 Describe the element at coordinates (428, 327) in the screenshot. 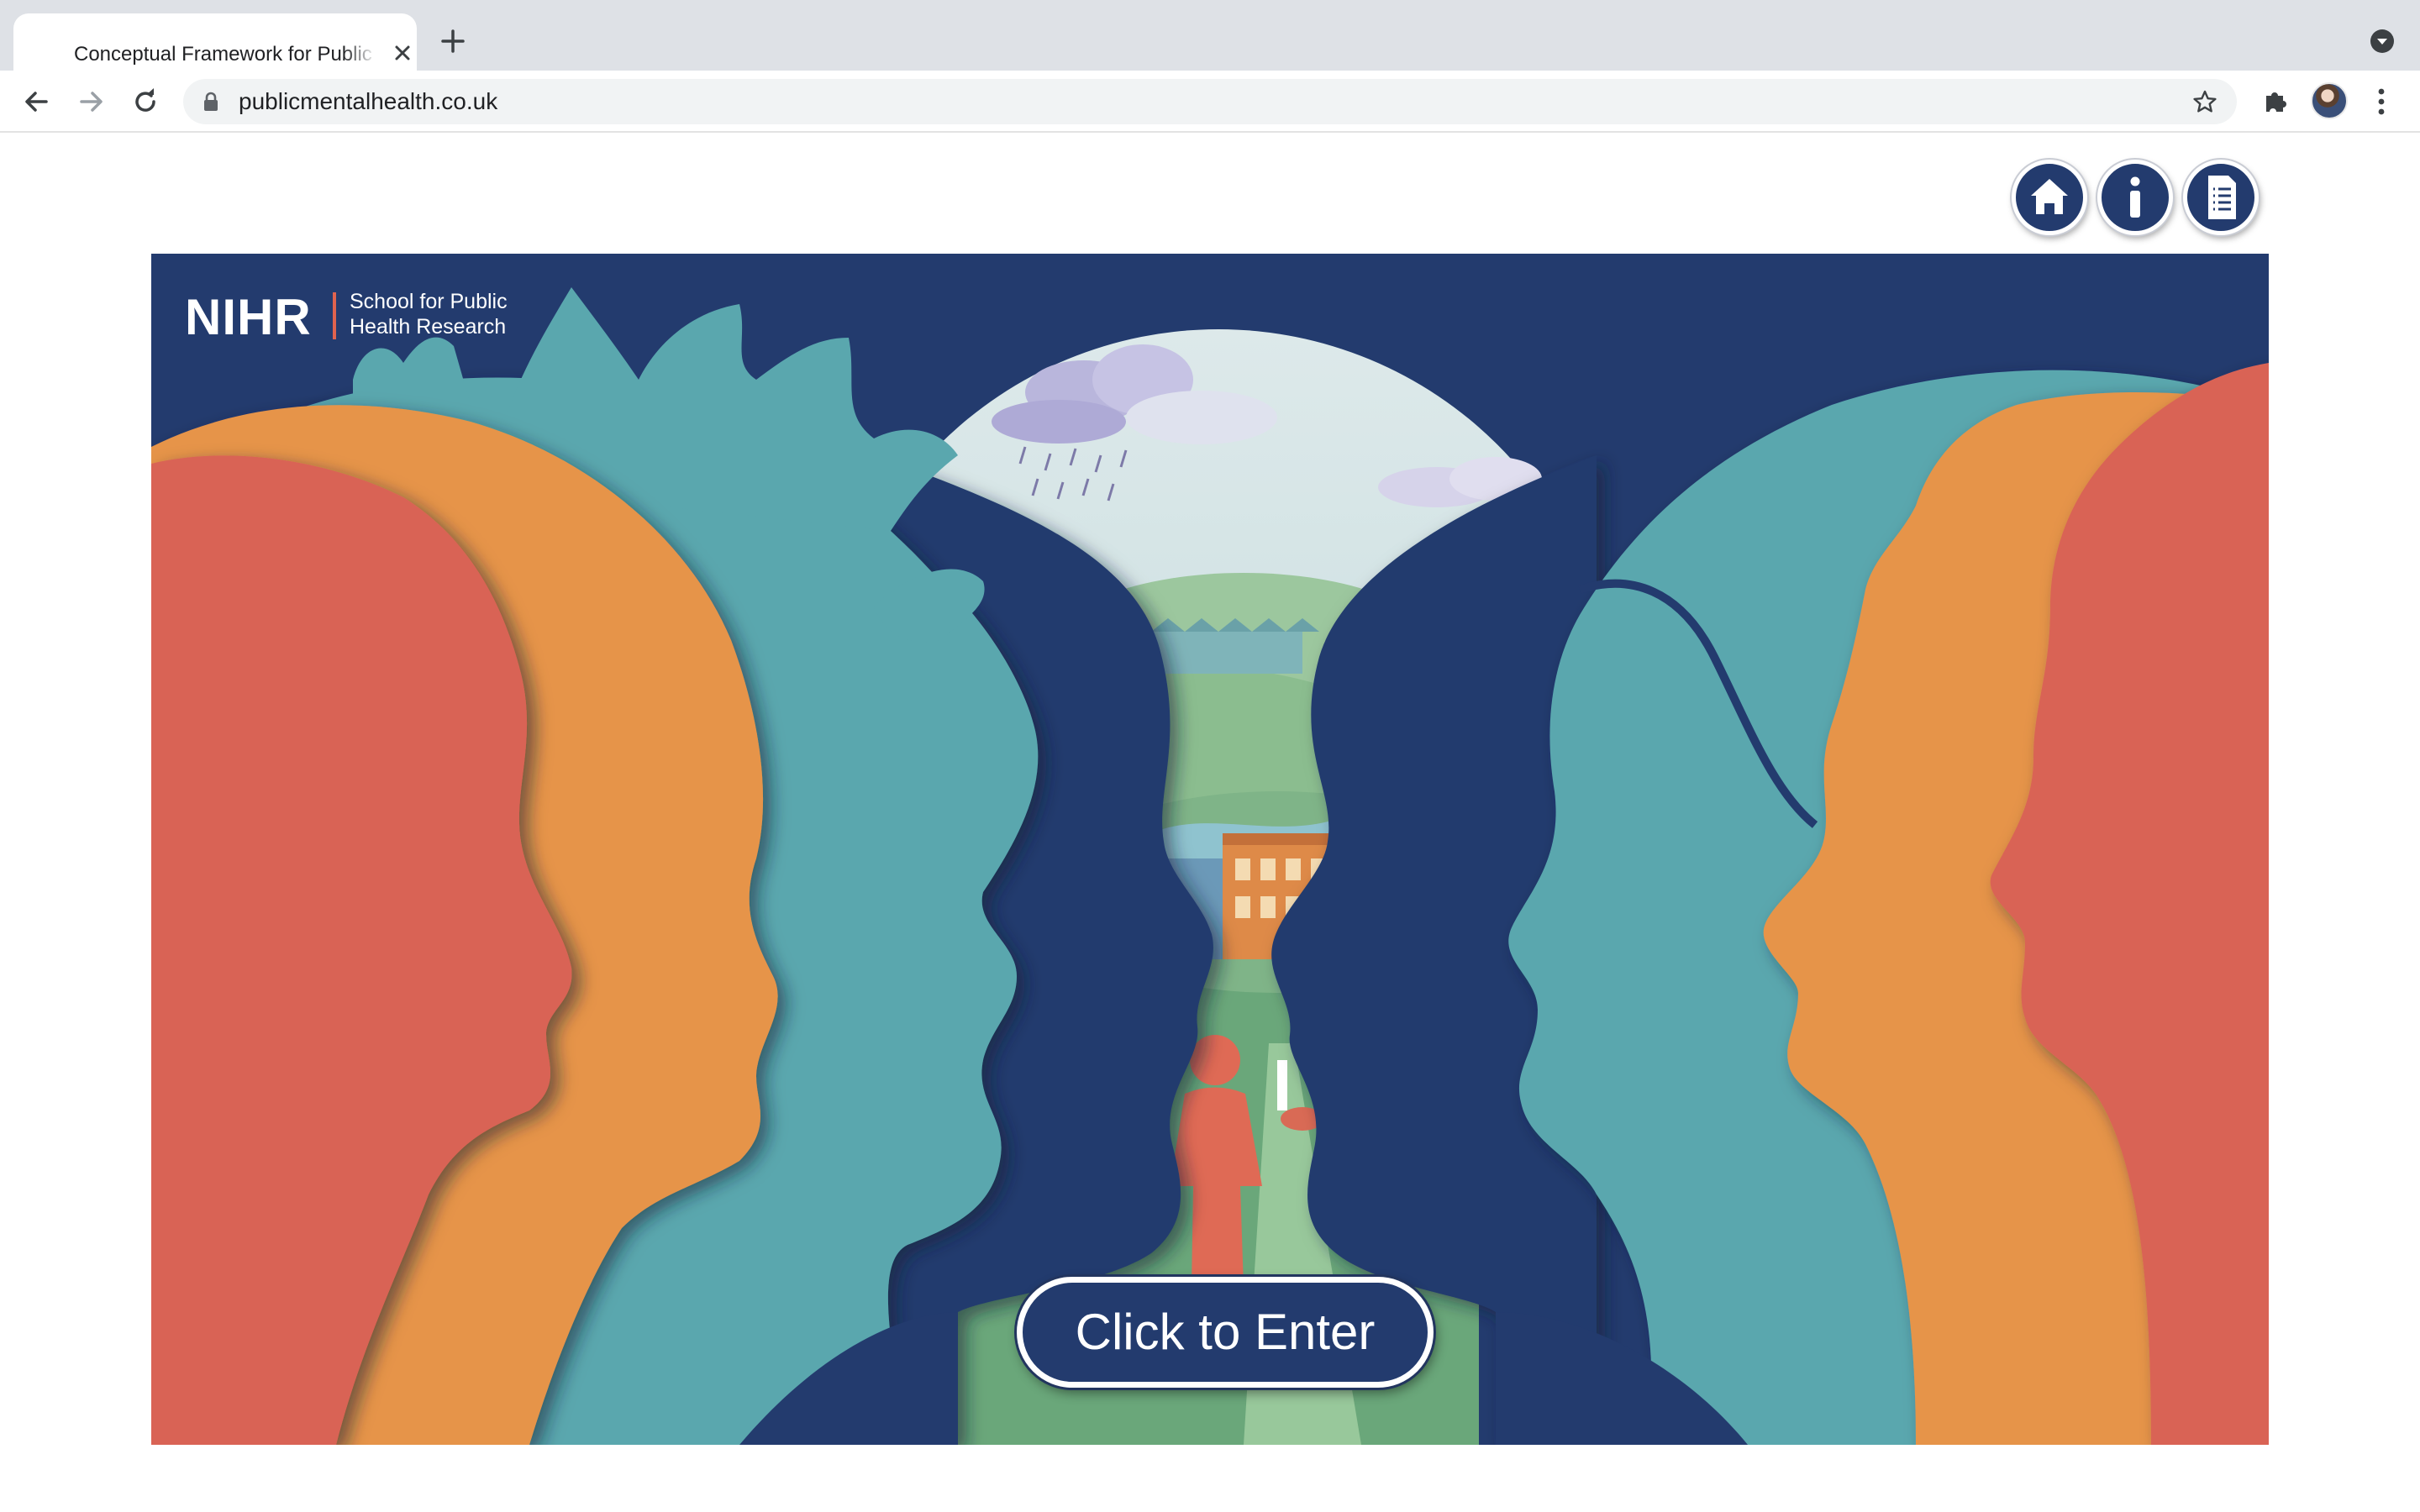

I see `logo-subtitle-line2: Health Research` at that location.